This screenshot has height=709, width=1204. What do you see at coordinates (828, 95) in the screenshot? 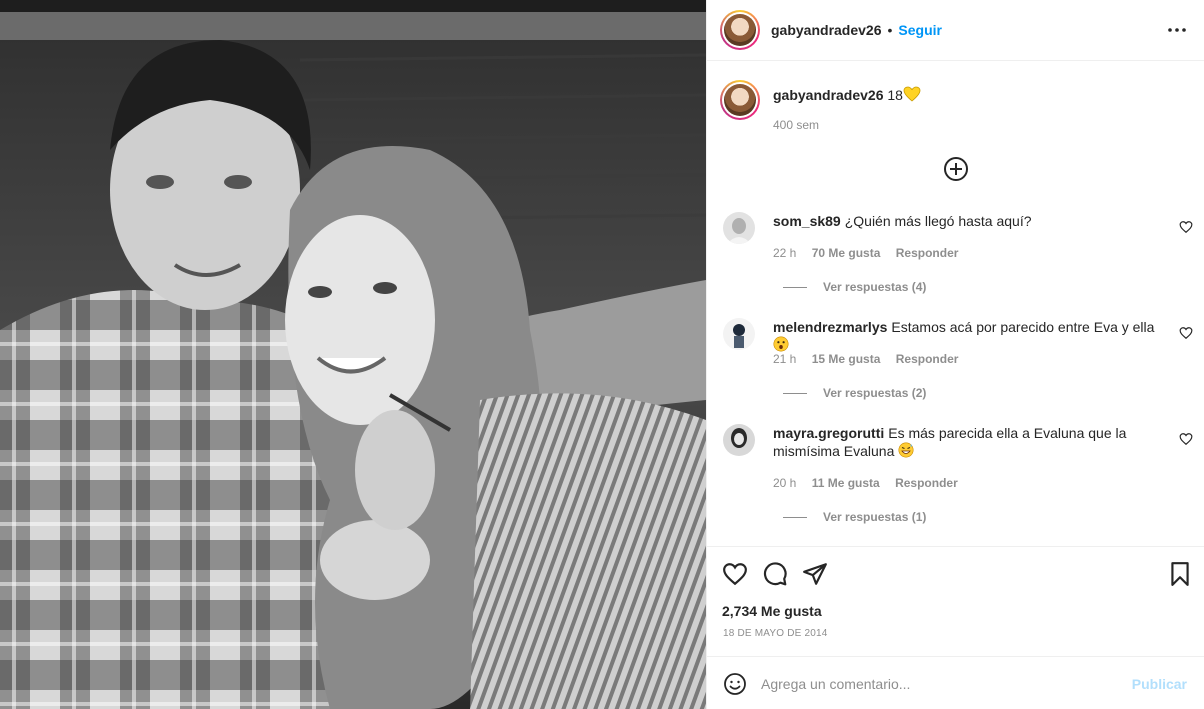
I see `caption-username: gabyandradev26` at bounding box center [828, 95].